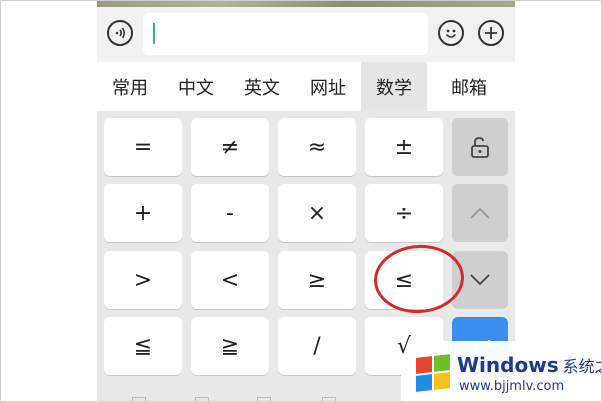 Image resolution: width=602 pixels, height=402 pixels. I want to click on watermark: Windows系统之家 www.bjjmlv.com, so click(501, 371).